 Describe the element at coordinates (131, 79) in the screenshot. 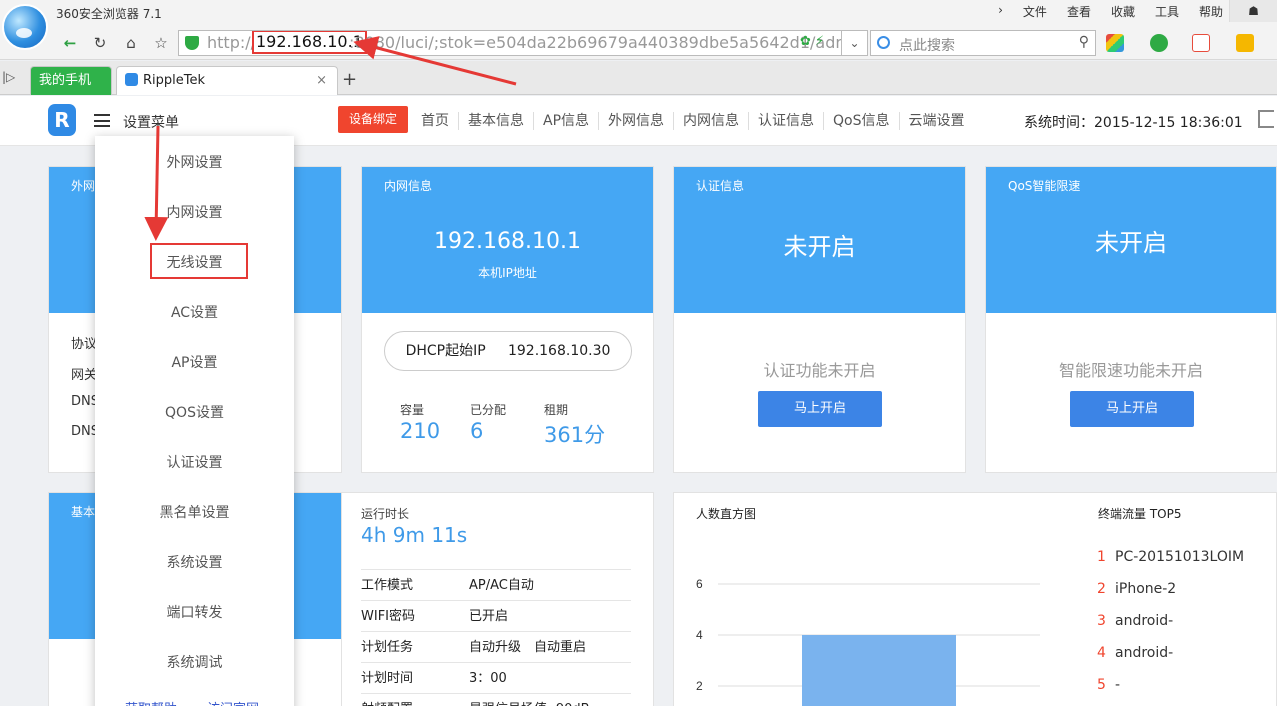

I see `rippletek-favicon-icon` at that location.